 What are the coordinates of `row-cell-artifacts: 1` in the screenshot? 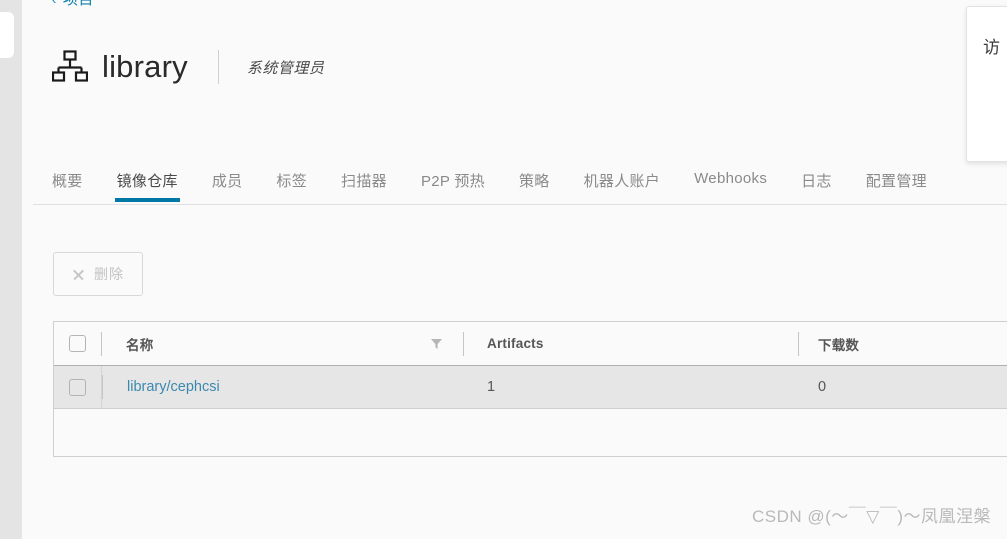 It's located at (630, 387).